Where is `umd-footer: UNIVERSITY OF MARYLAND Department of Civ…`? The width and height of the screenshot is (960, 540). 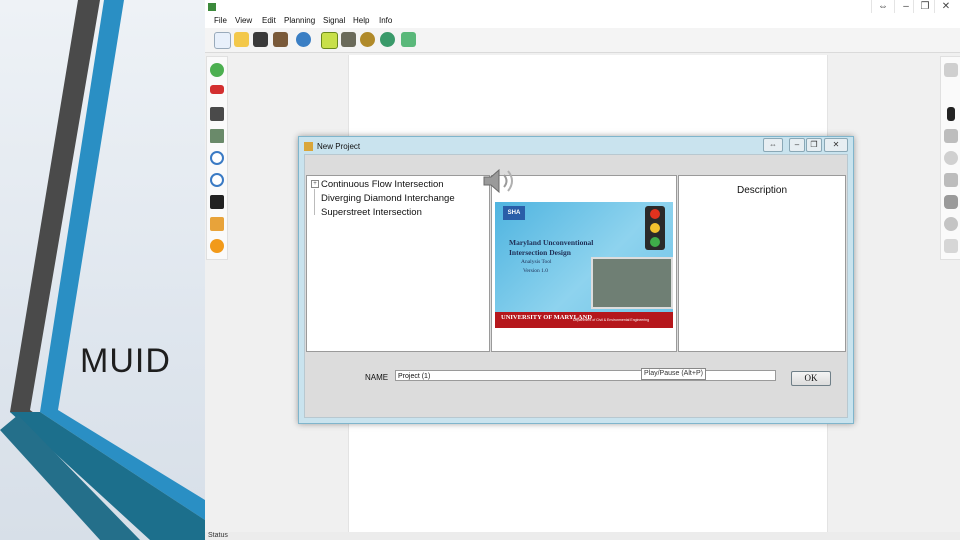
umd-footer: UNIVERSITY OF MARYLAND Department of Civ… is located at coordinates (584, 320).